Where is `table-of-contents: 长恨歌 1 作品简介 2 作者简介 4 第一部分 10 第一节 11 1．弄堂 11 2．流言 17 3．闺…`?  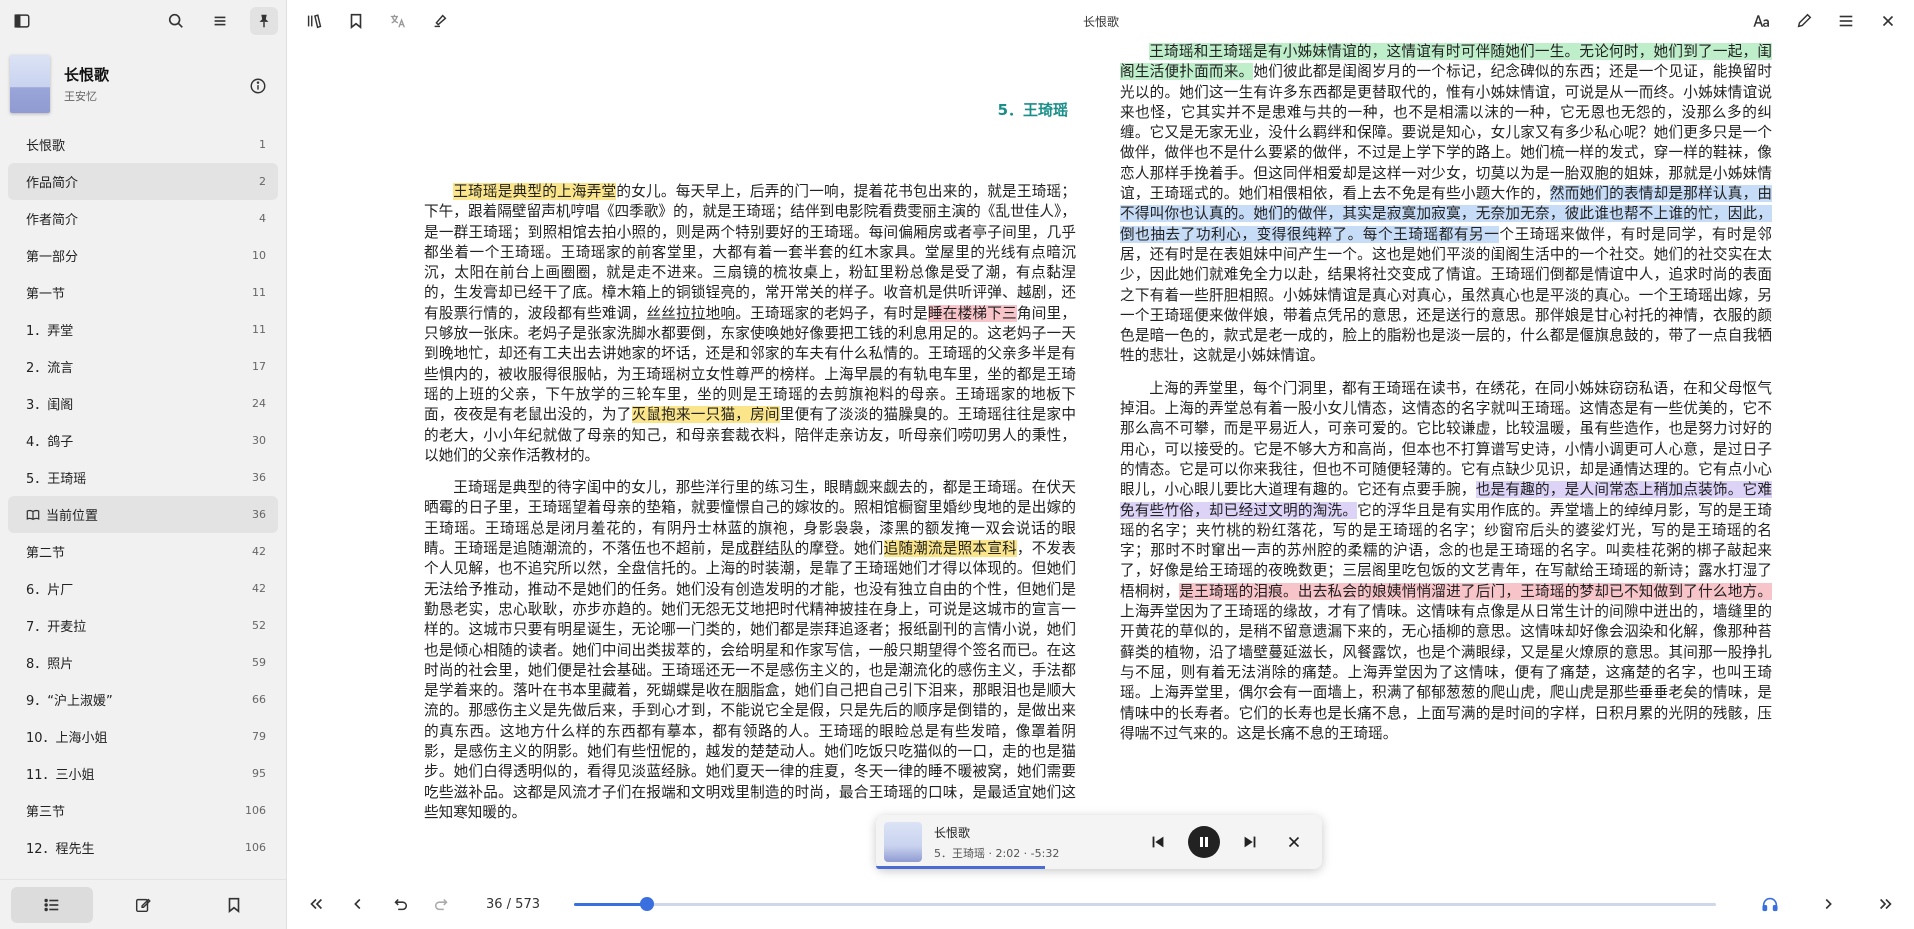
table-of-contents: 长恨歌 1 作品简介 2 作者简介 4 第一部分 10 第一节 11 1．弄堂 11 2．流言 17 3．闺… is located at coordinates (143, 499).